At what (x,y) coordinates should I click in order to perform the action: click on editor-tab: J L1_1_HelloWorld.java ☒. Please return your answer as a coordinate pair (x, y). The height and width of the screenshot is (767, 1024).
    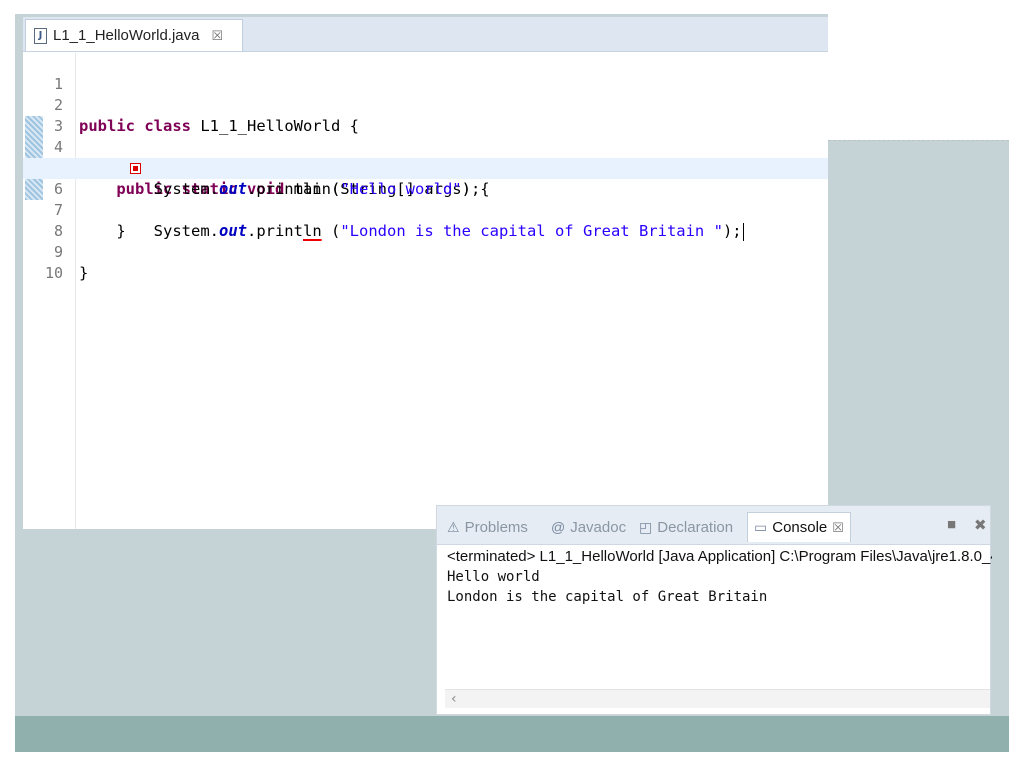
    Looking at the image, I should click on (134, 35).